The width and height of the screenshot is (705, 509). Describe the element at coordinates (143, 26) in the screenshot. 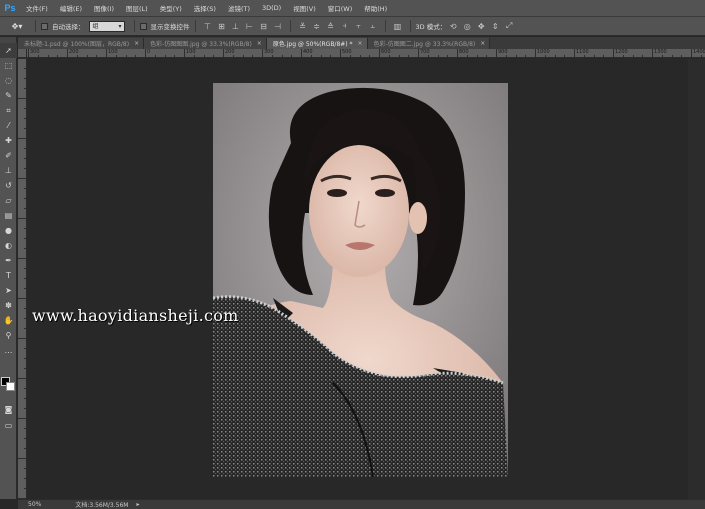

I see `show-transform-checkbox` at that location.